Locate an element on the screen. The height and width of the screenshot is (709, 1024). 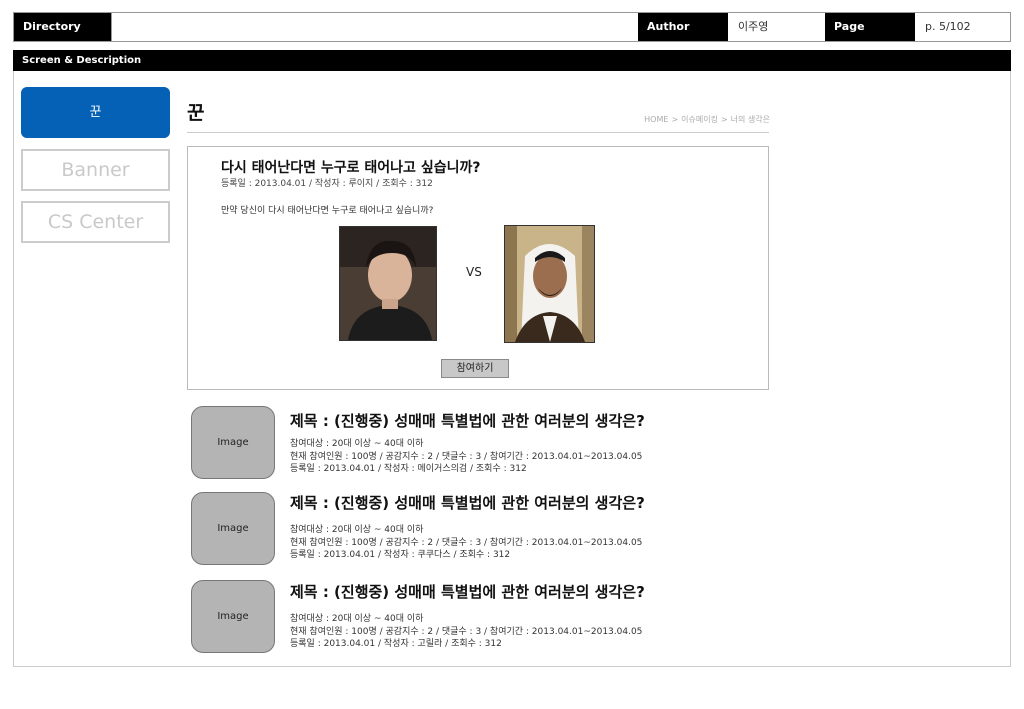
poll-question: 다시 태어난다면 누구로 태어나고 싶습니까? is located at coordinates (351, 168).